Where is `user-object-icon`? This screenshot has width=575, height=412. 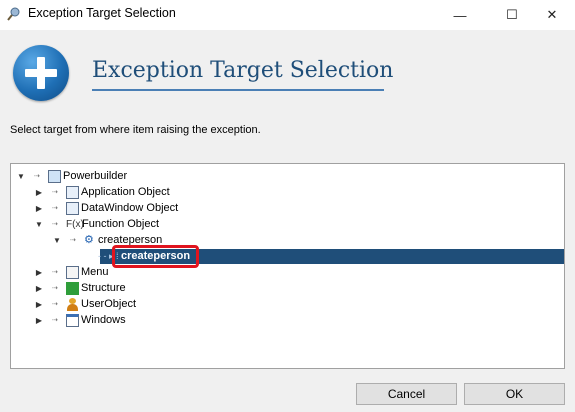
user-object-icon is located at coordinates (72, 304).